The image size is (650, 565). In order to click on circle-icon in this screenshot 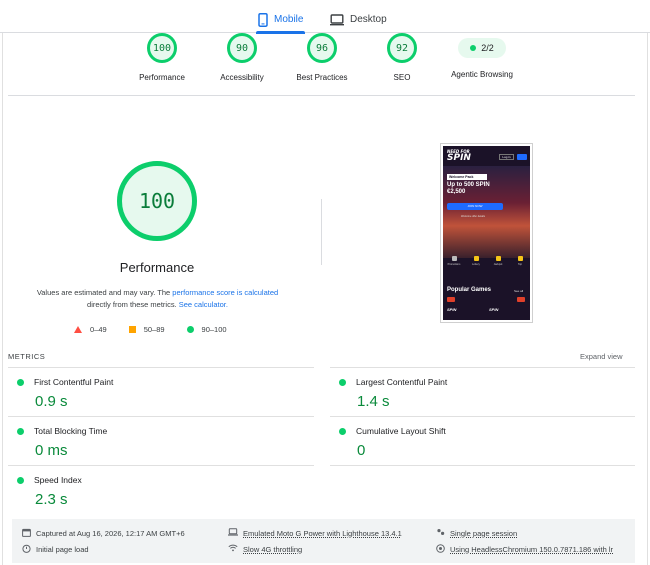, I will do `click(190, 329)`.